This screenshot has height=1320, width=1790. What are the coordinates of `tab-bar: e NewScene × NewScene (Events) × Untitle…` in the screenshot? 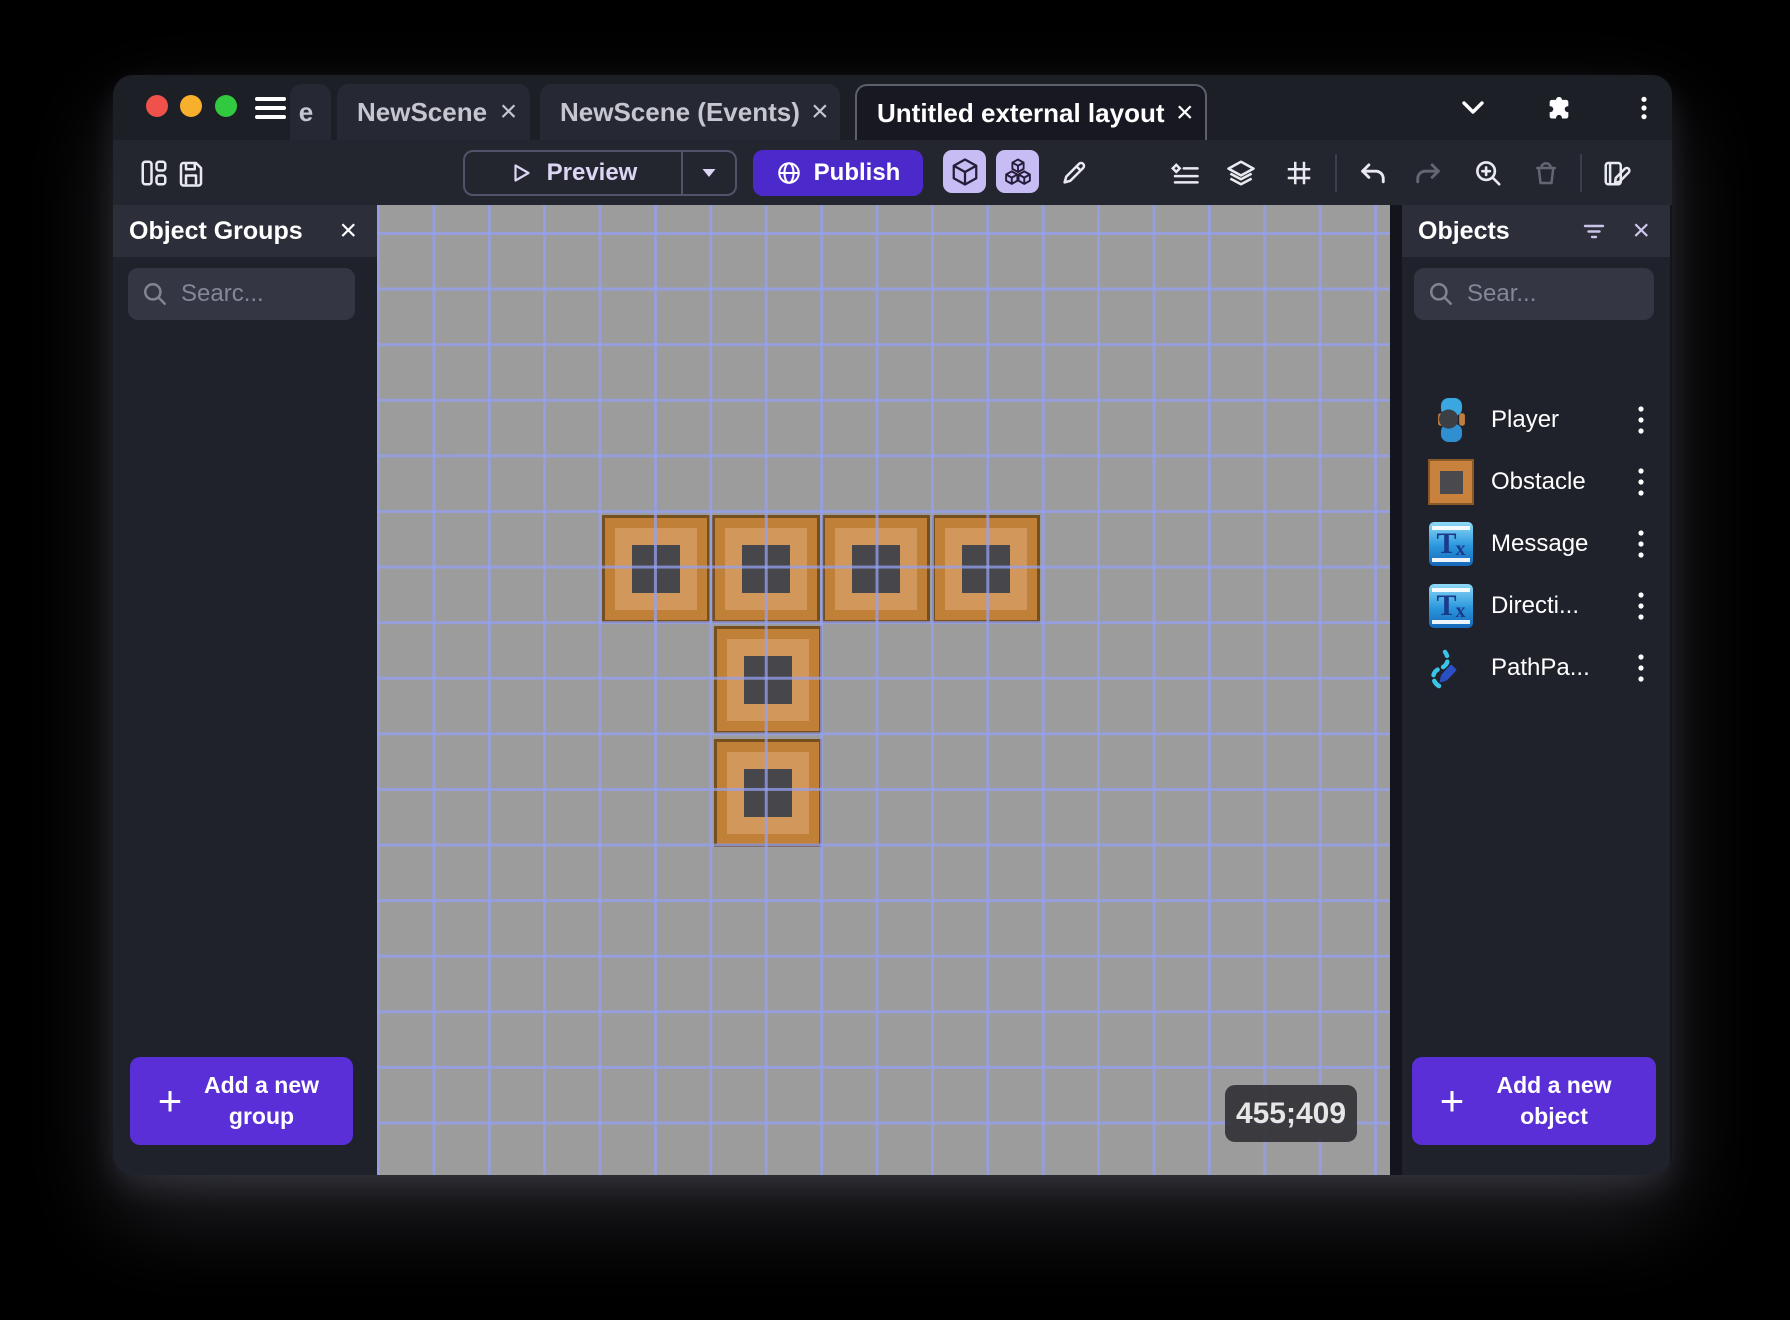 It's located at (892, 107).